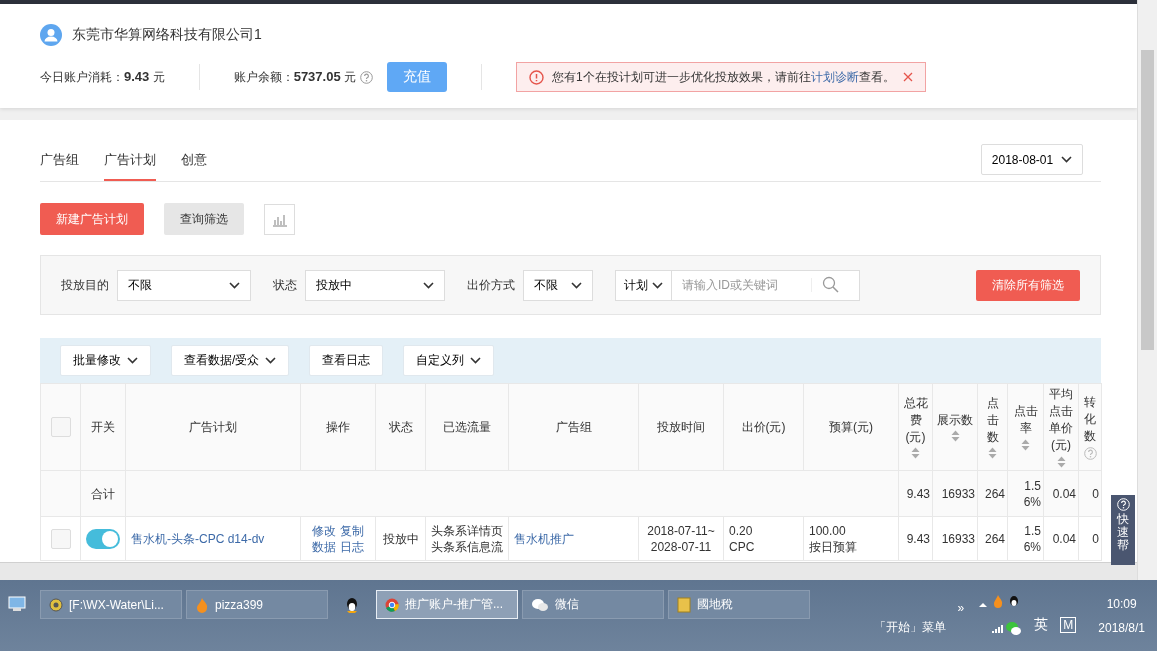 The height and width of the screenshot is (651, 1157). Describe the element at coordinates (833, 546) in the screenshot. I see `table-cell-text: 按日预算` at that location.